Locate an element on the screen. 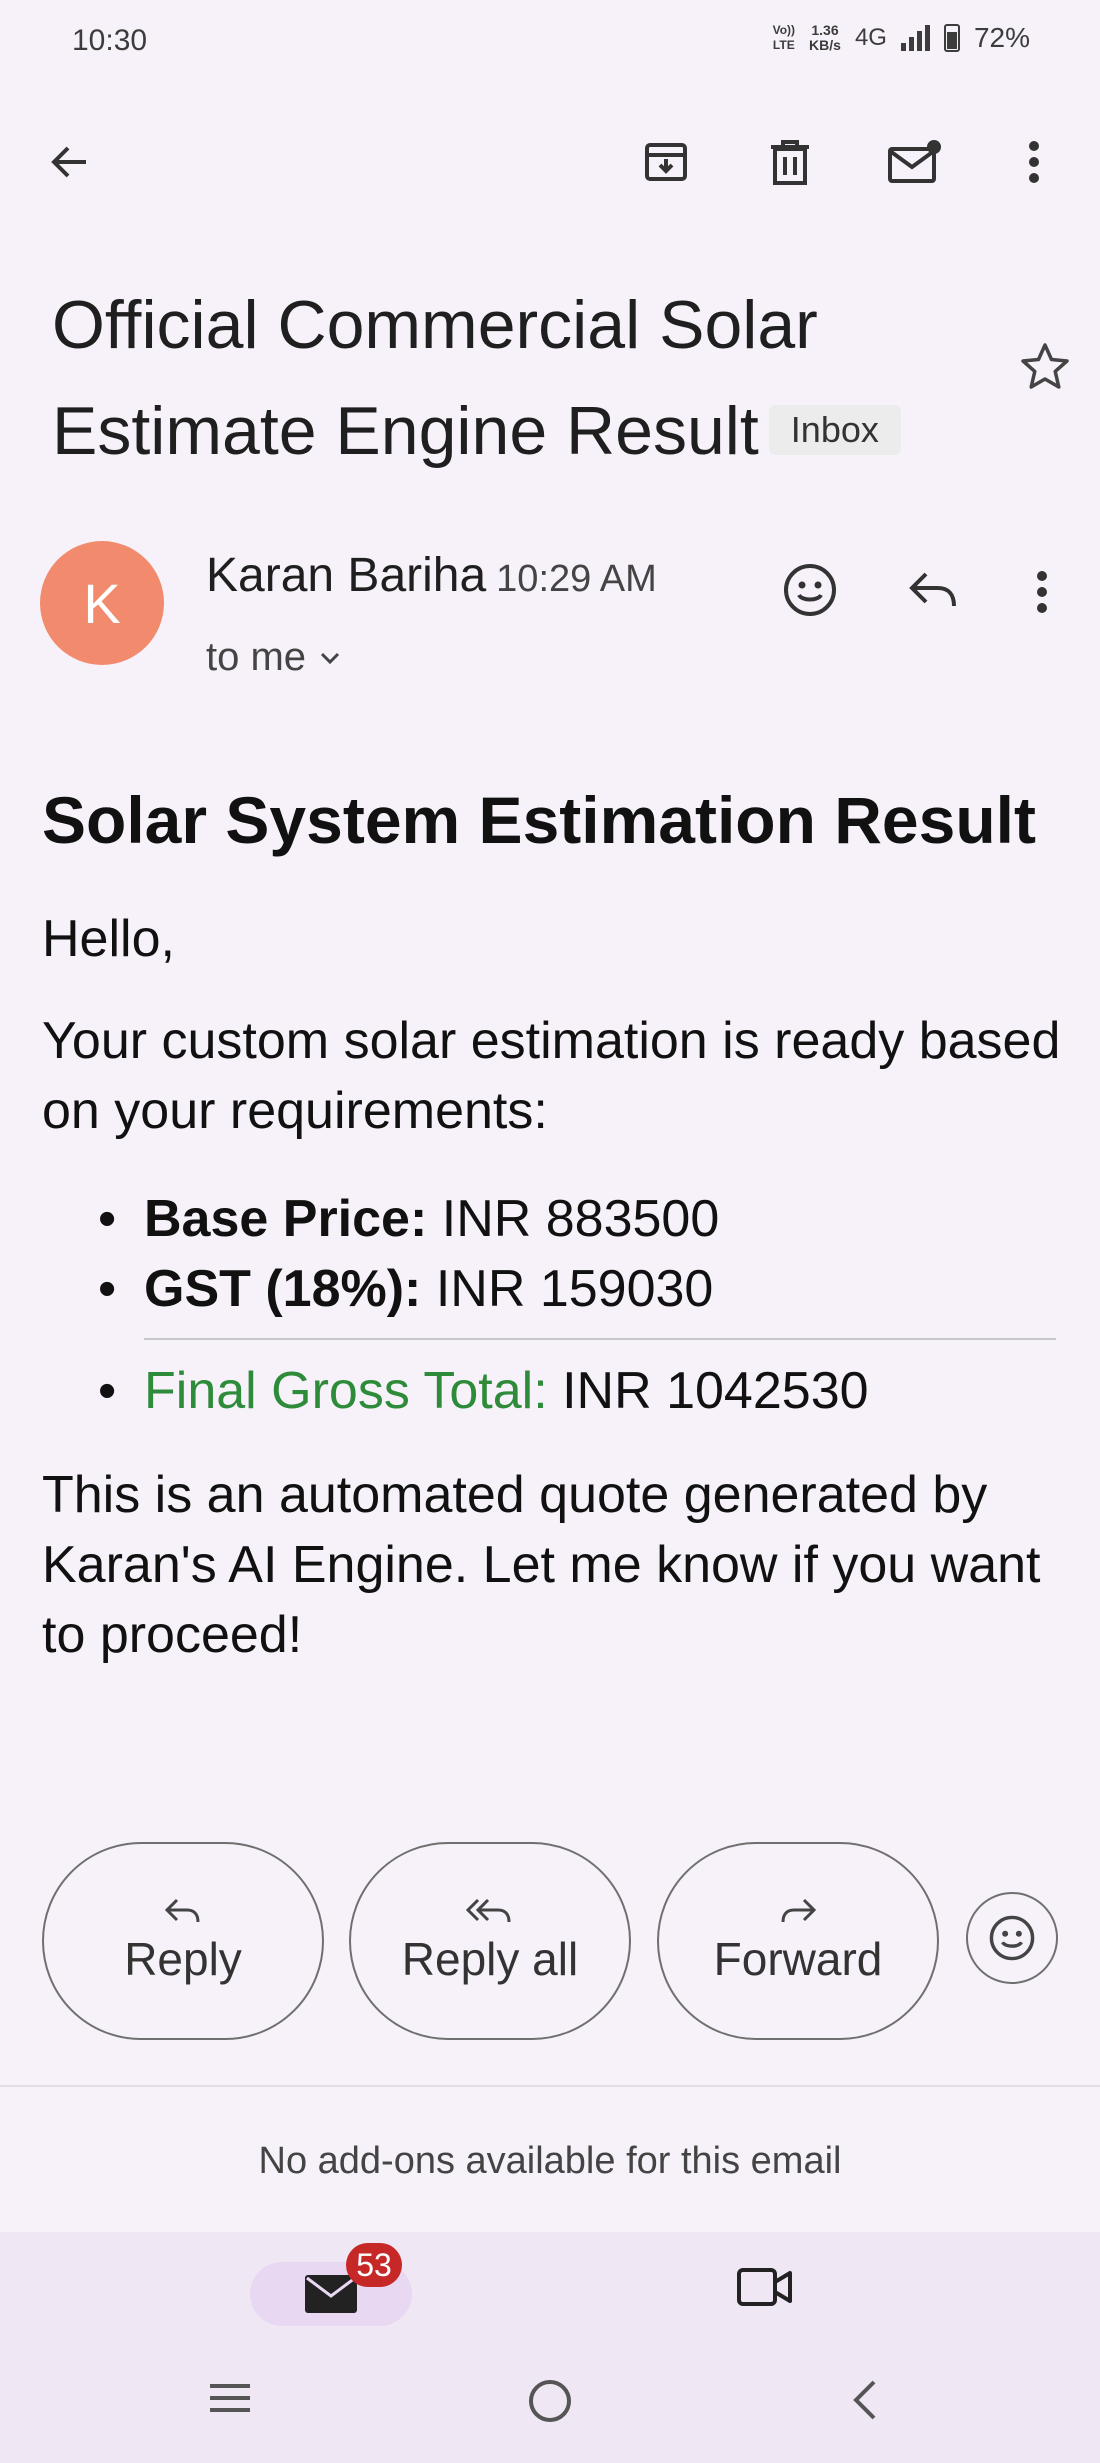 The height and width of the screenshot is (2463, 1100). label-chip-inbox: Inbox is located at coordinates (834, 430).